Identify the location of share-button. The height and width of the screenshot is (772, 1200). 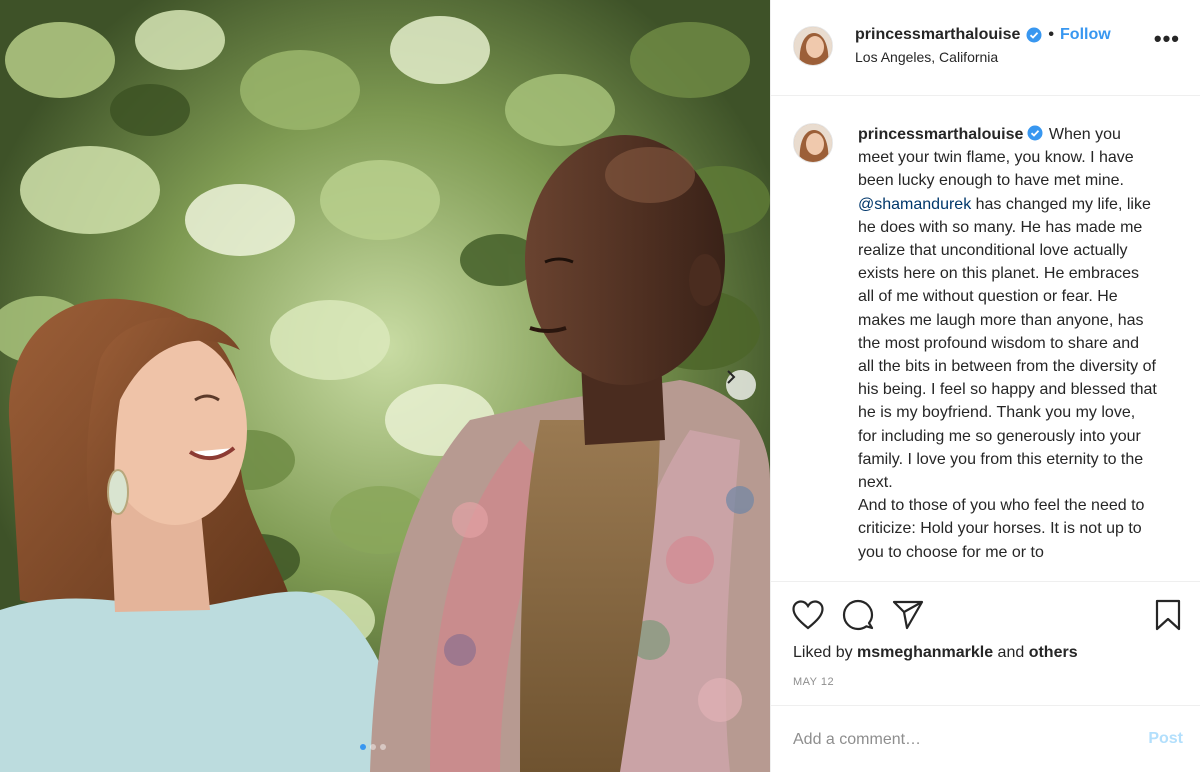
(908, 615).